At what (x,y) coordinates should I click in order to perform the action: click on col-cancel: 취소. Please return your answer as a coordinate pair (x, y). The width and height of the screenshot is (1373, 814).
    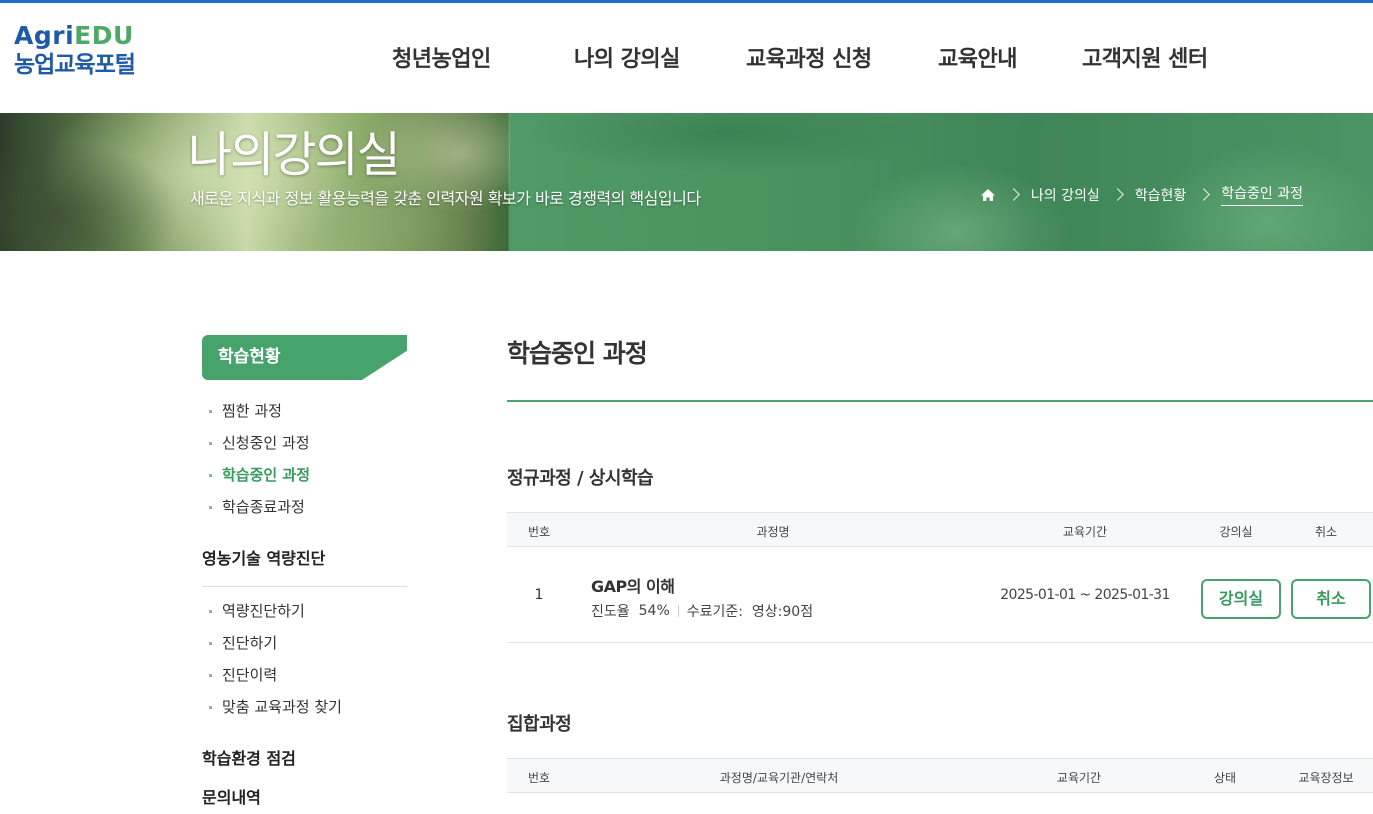
    Looking at the image, I should click on (1326, 532).